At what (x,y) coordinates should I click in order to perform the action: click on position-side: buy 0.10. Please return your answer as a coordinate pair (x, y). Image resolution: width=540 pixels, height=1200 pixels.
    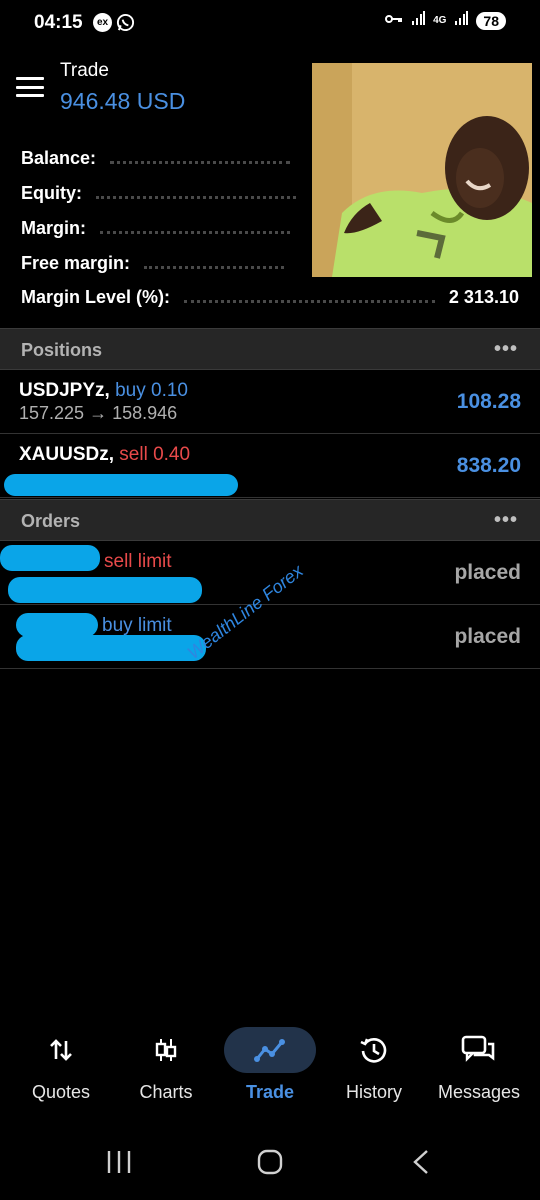
    Looking at the image, I should click on (151, 390).